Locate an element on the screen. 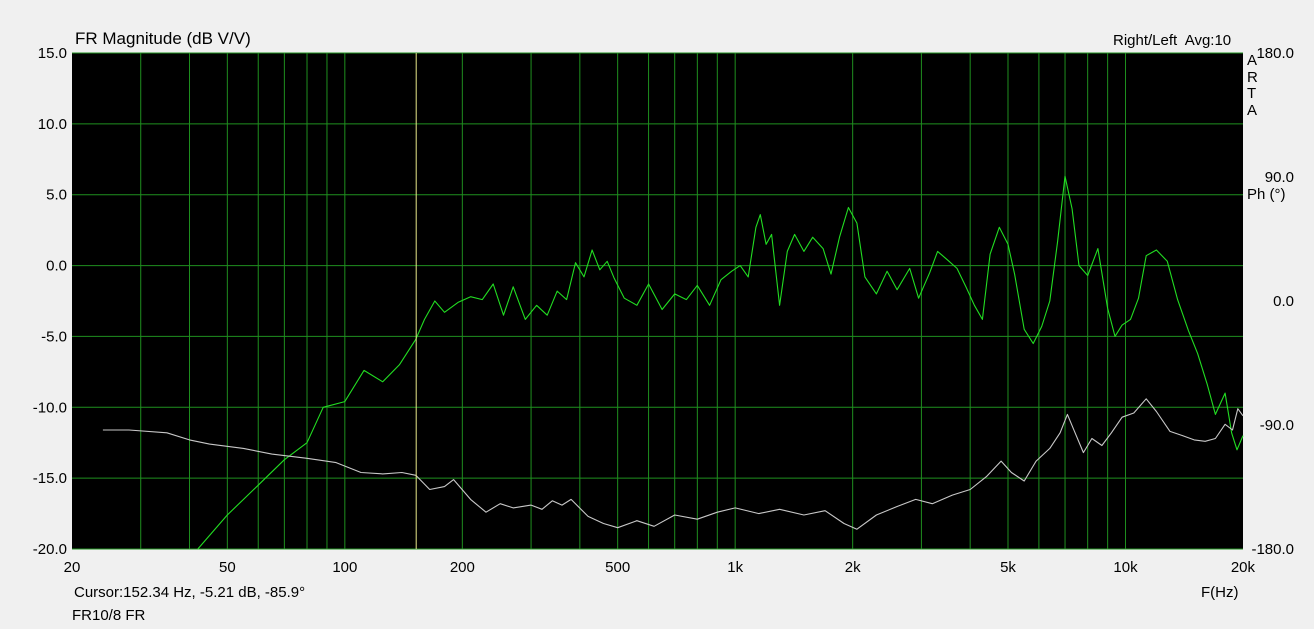 The width and height of the screenshot is (1314, 629). x-tick-label: 10k is located at coordinates (1125, 567).